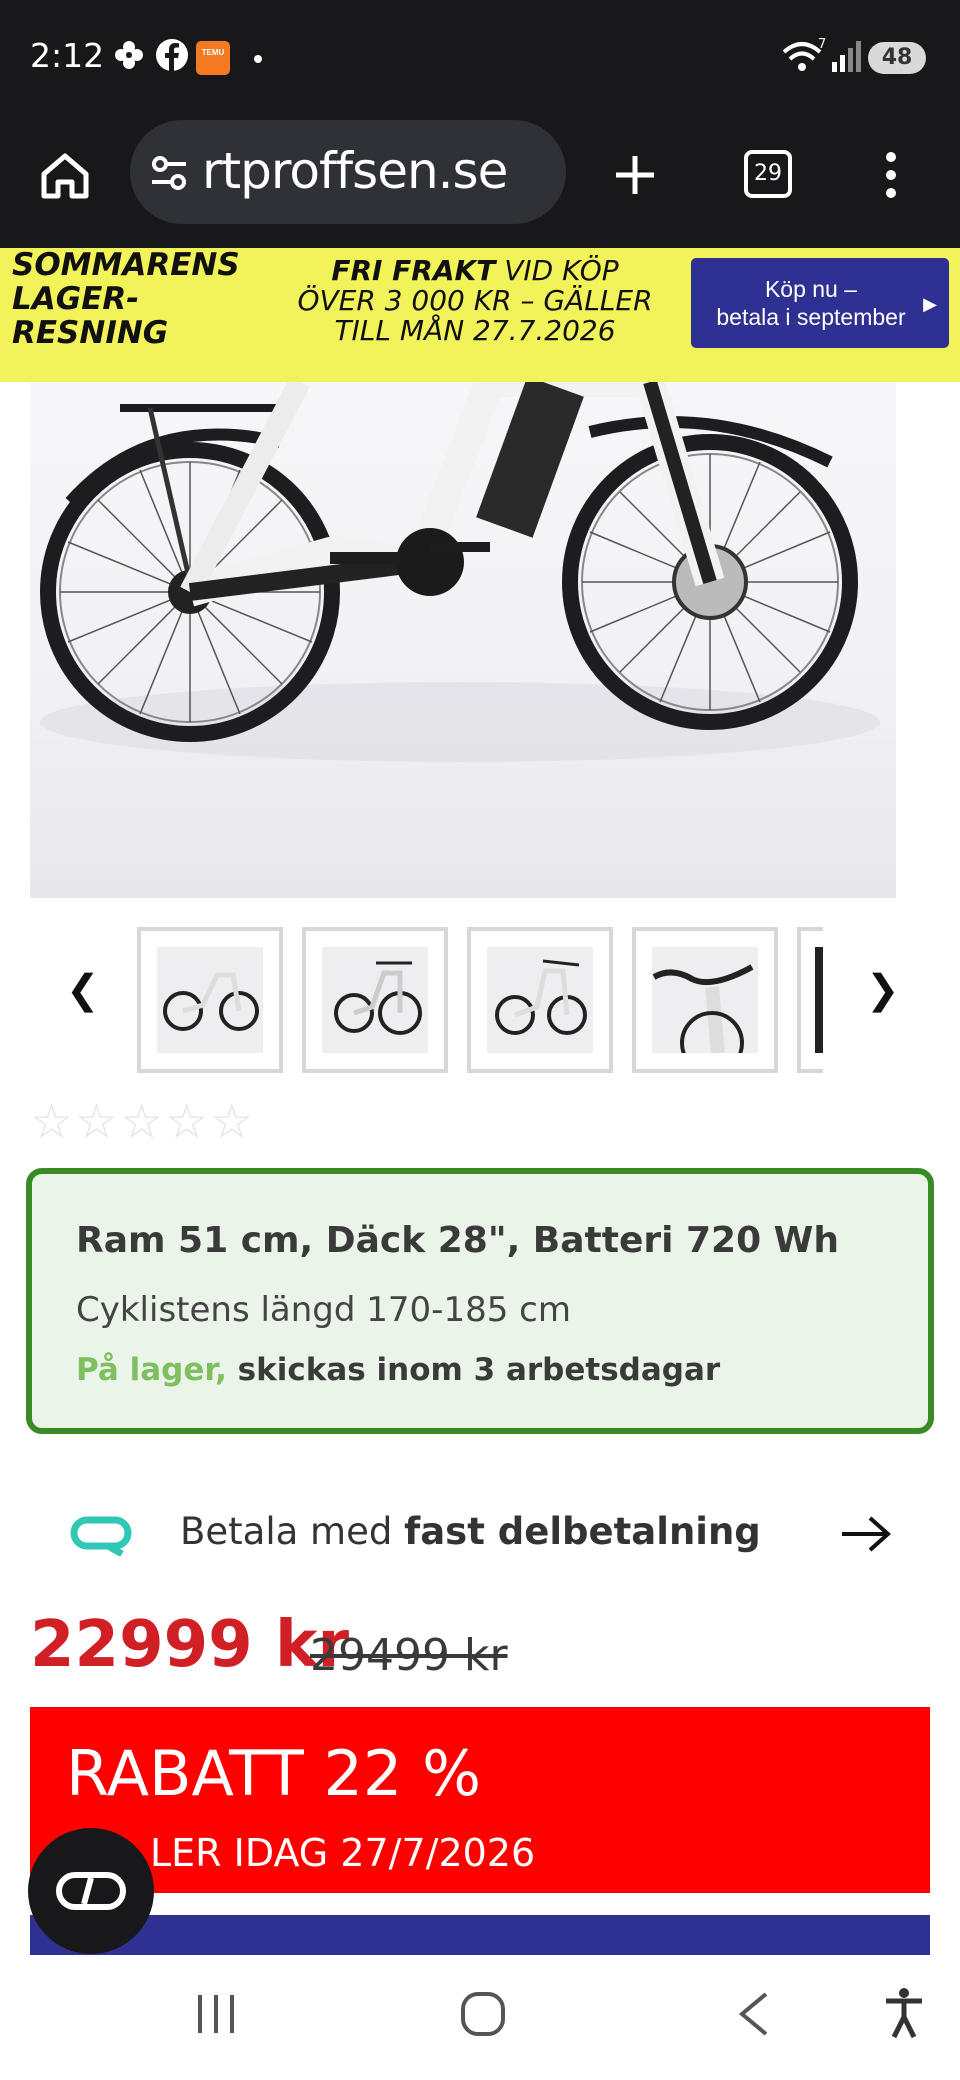  Describe the element at coordinates (101, 1536) in the screenshot. I see `payment-provider-icon` at that location.